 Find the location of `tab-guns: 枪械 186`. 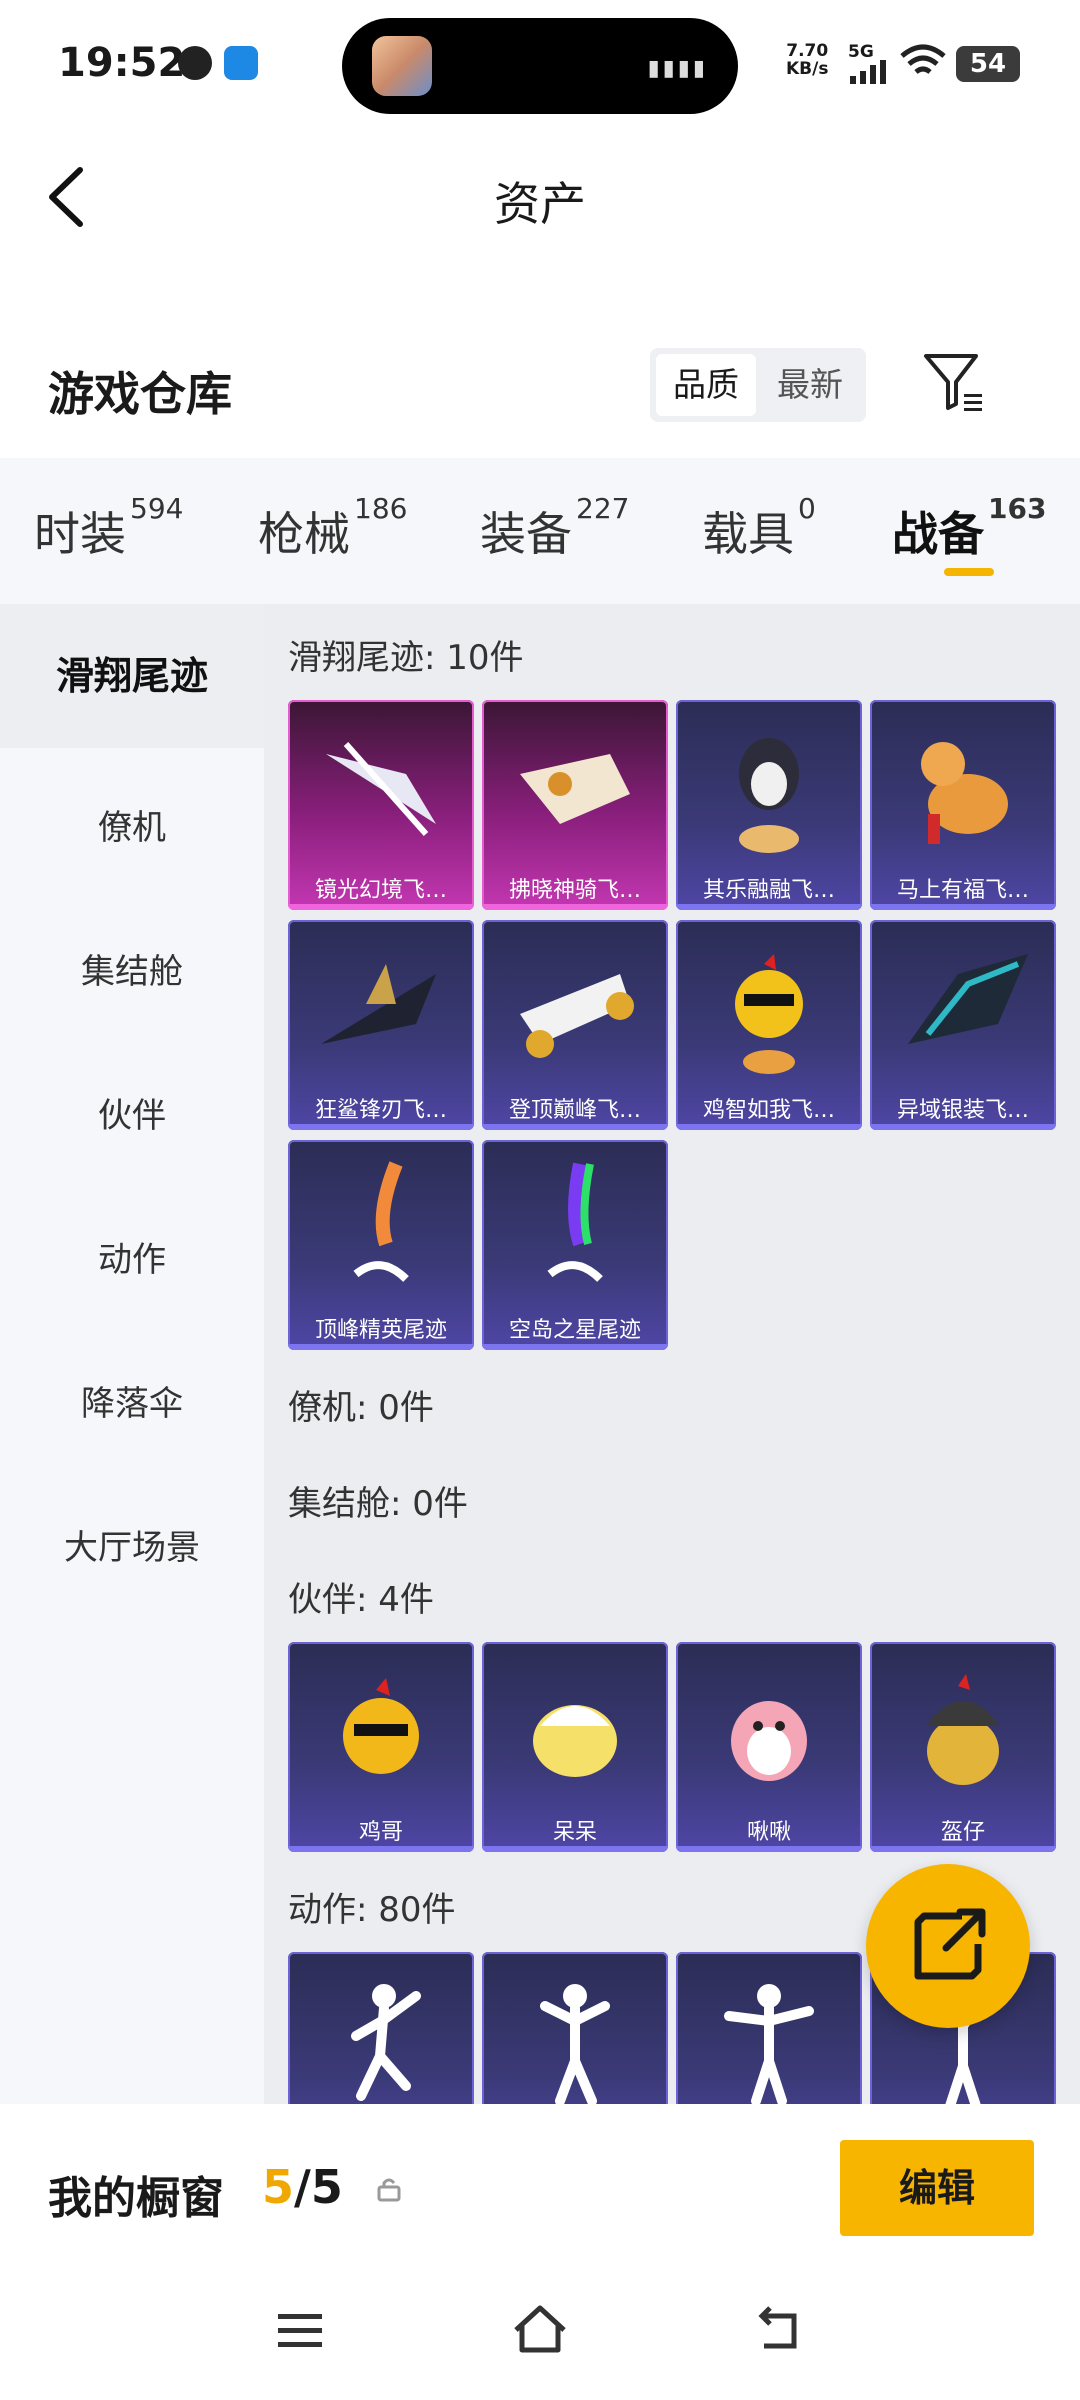

tab-guns: 枪械 186 is located at coordinates (332, 528).